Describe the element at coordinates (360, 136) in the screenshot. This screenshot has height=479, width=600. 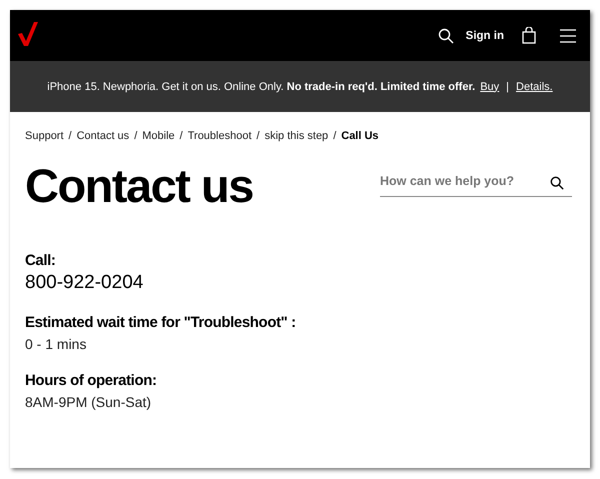
I see `breadcrumb-link: Call Us` at that location.